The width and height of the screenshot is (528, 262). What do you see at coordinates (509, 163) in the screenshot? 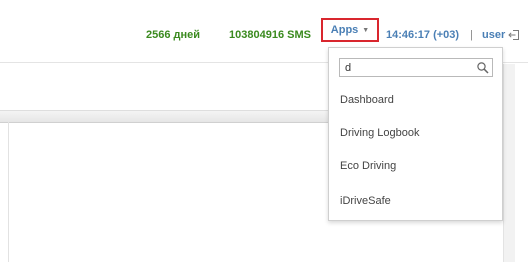
I see `vertical-scrollbar` at bounding box center [509, 163].